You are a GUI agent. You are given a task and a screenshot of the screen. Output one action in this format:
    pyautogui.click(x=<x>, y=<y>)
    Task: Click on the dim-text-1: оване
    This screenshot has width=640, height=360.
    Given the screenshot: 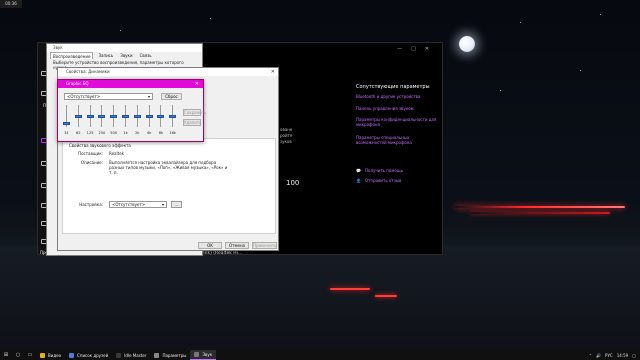 What is the action you would take?
    pyautogui.click(x=286, y=129)
    